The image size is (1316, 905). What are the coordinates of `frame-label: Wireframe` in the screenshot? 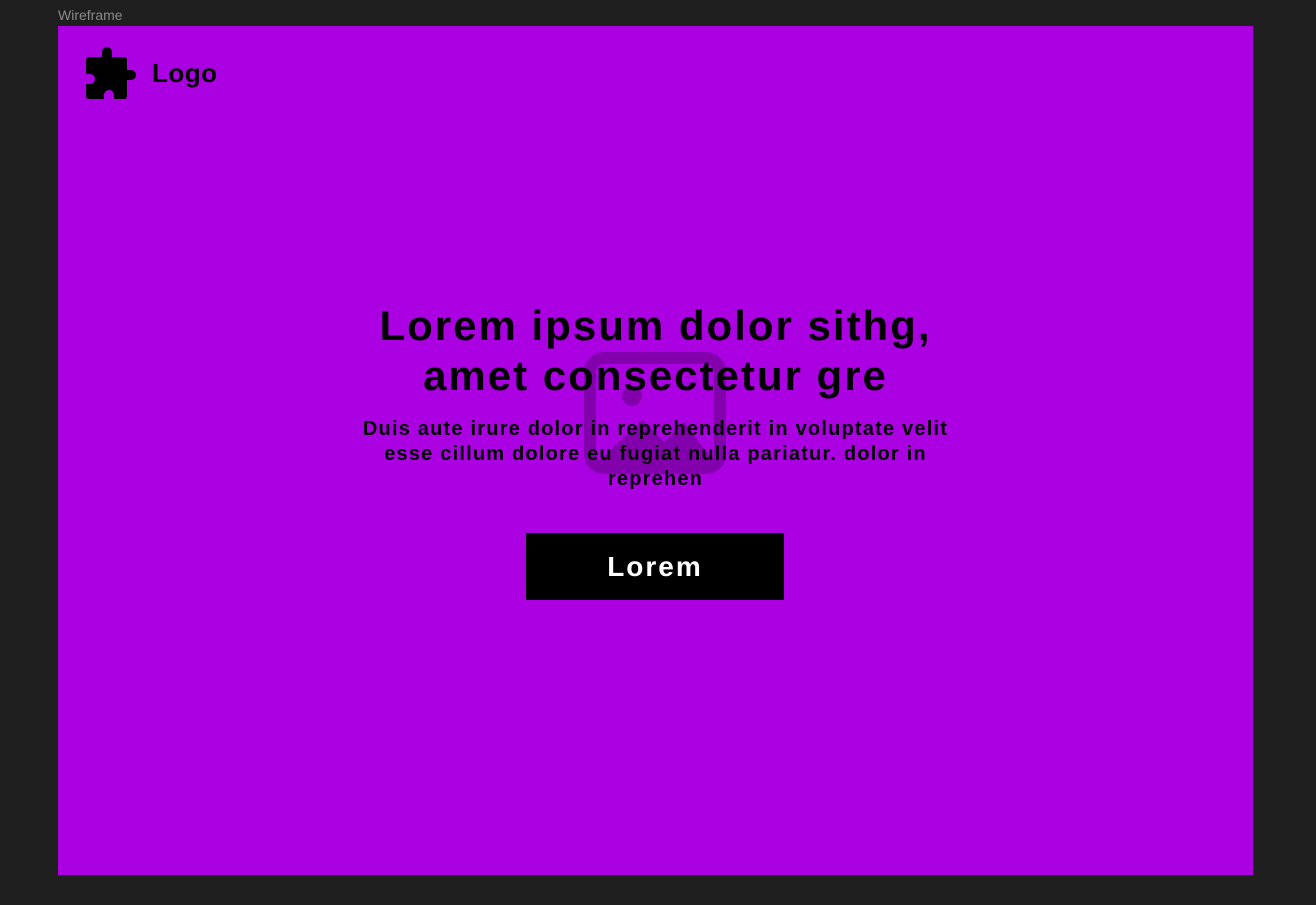 It's located at (90, 15).